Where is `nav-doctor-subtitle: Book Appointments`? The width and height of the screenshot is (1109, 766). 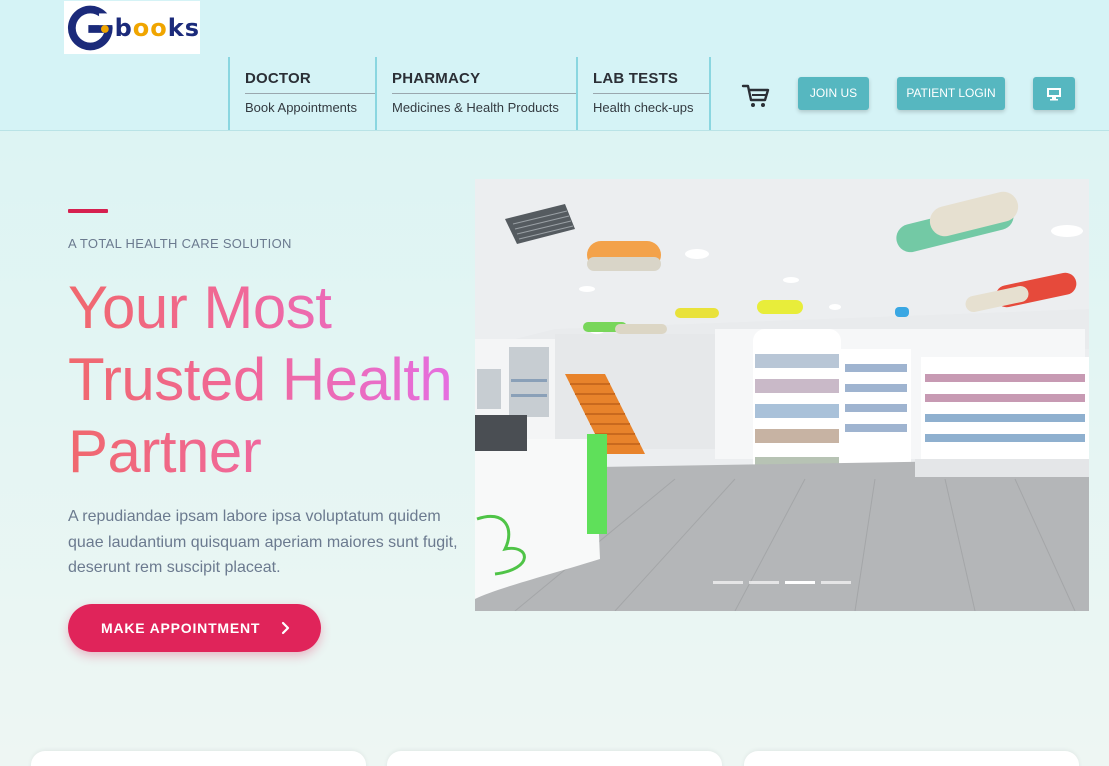
nav-doctor-subtitle: Book Appointments is located at coordinates (301, 107).